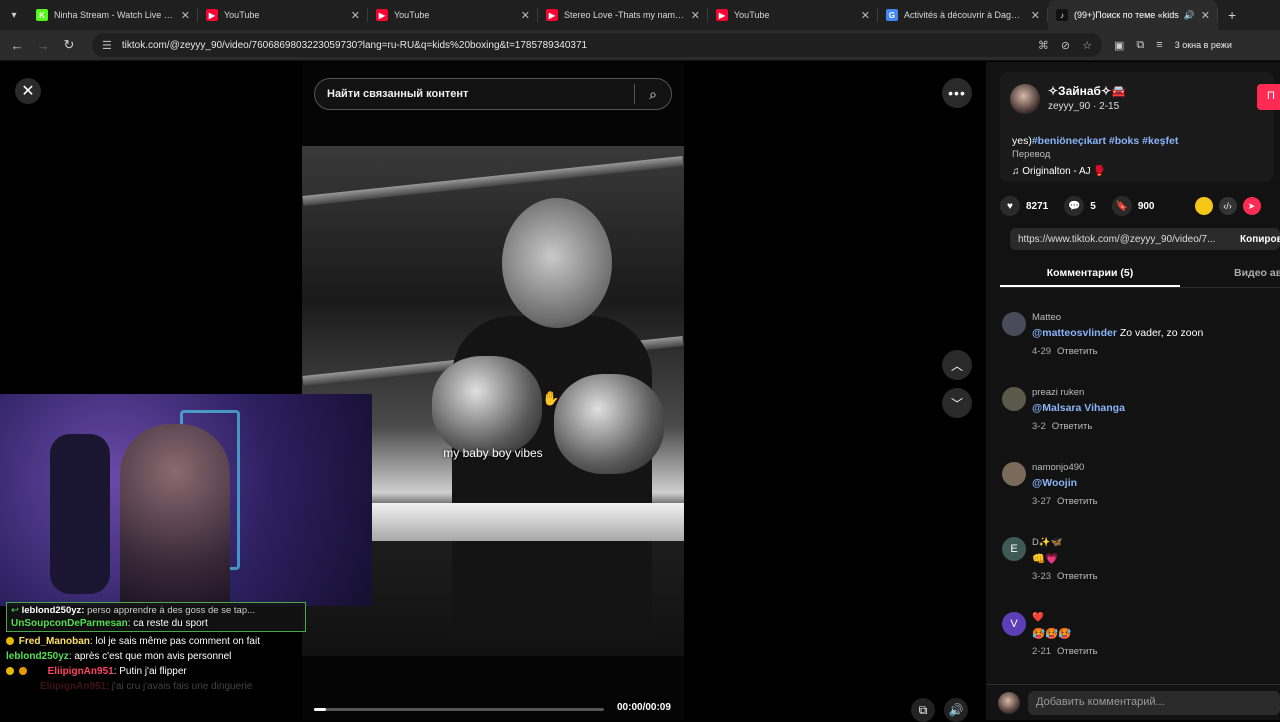  I want to click on save-button: 🔖 900, so click(1133, 206).